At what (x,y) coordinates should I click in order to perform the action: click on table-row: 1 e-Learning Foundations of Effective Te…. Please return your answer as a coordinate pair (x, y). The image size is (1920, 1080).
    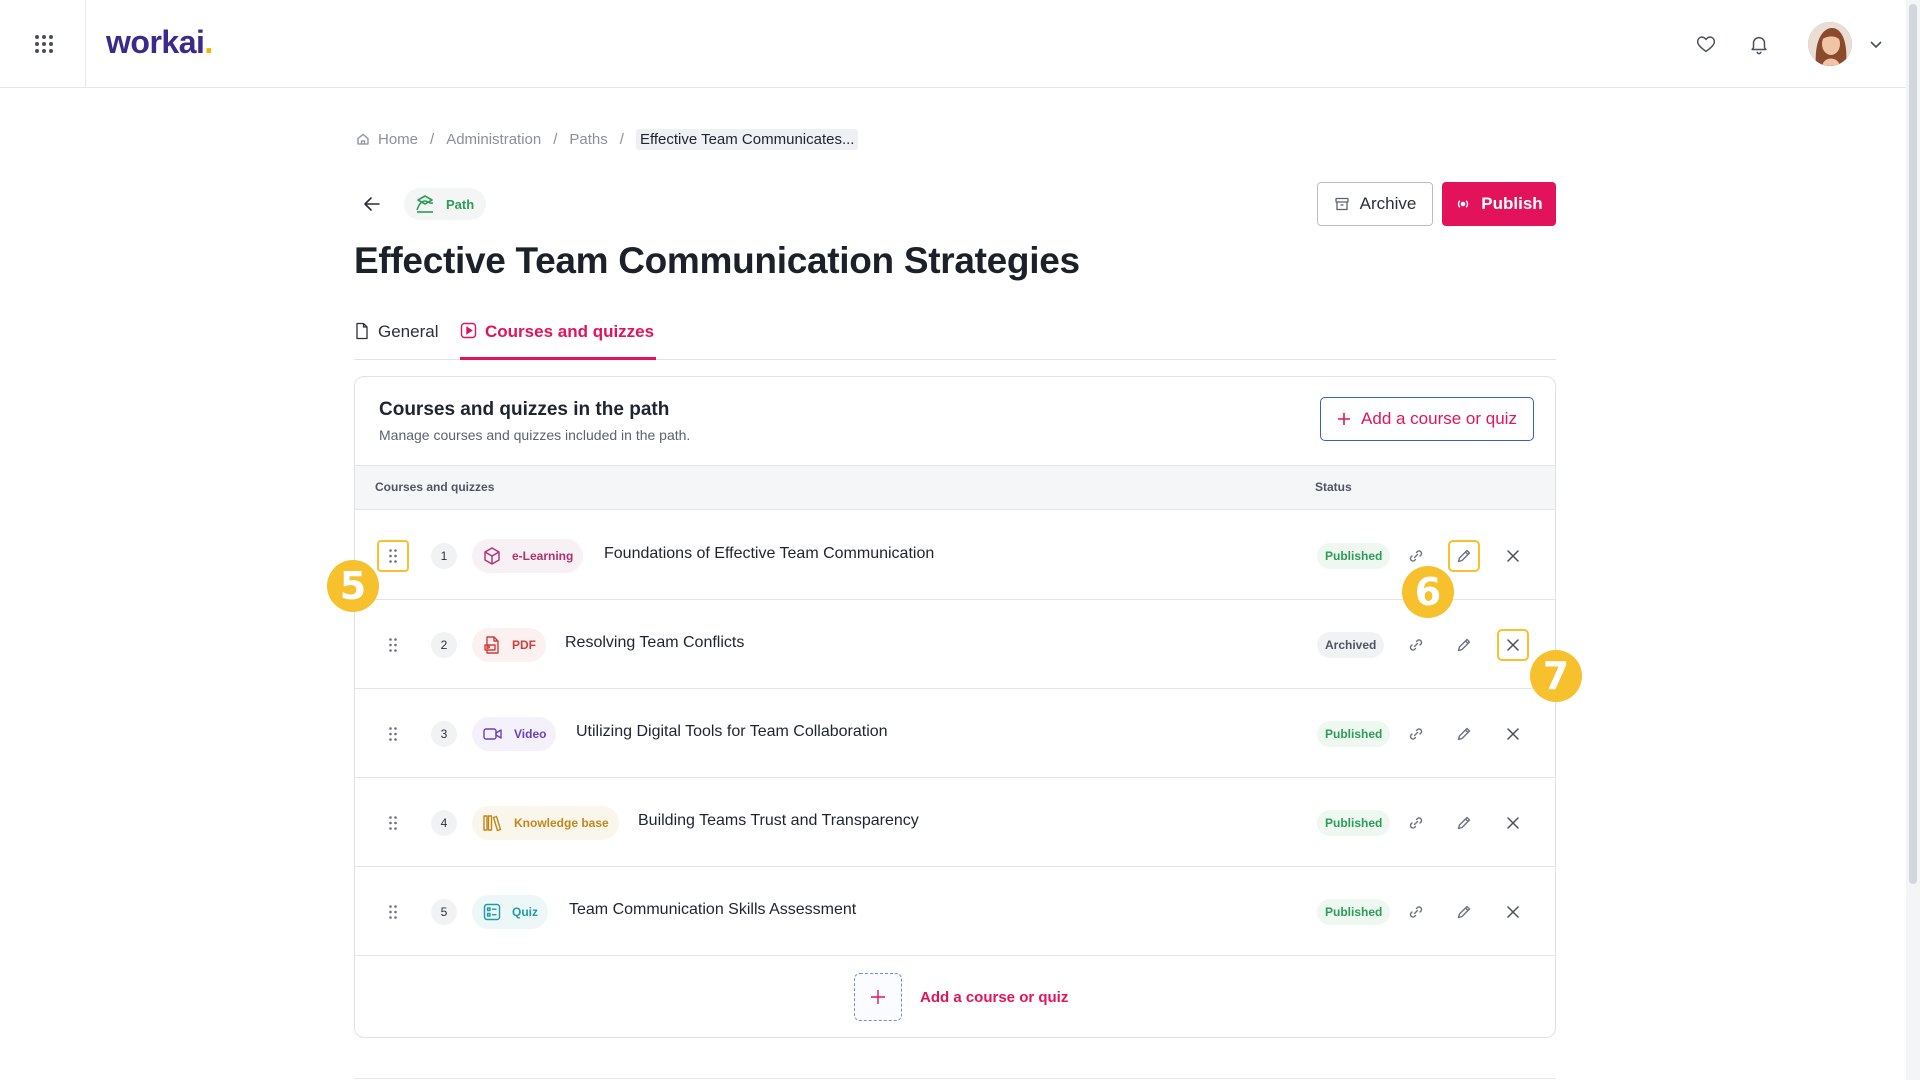
    Looking at the image, I should click on (955, 555).